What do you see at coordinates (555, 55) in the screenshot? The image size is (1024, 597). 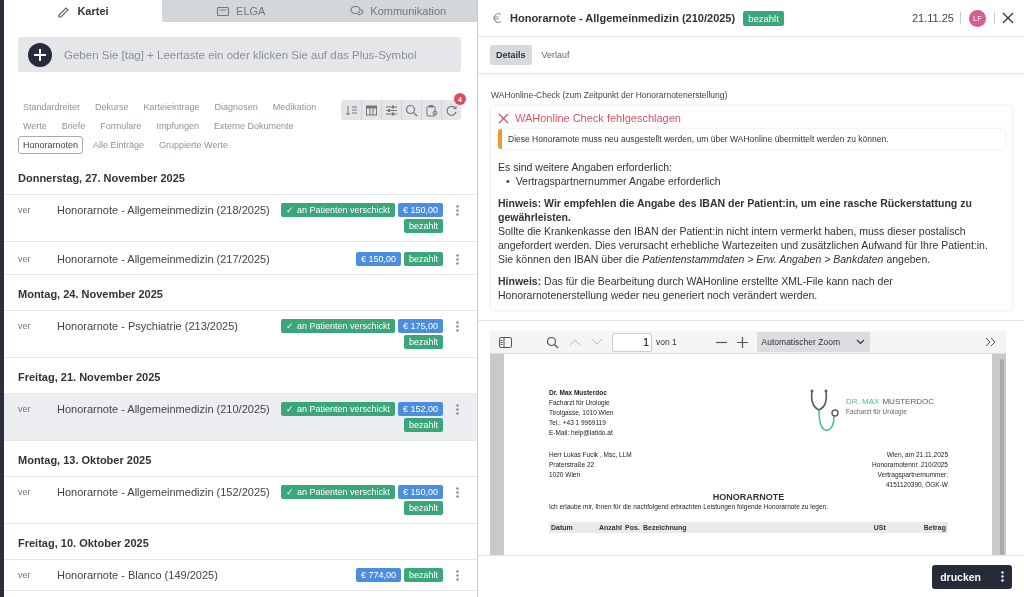 I see `detail-tab: Verlauf` at bounding box center [555, 55].